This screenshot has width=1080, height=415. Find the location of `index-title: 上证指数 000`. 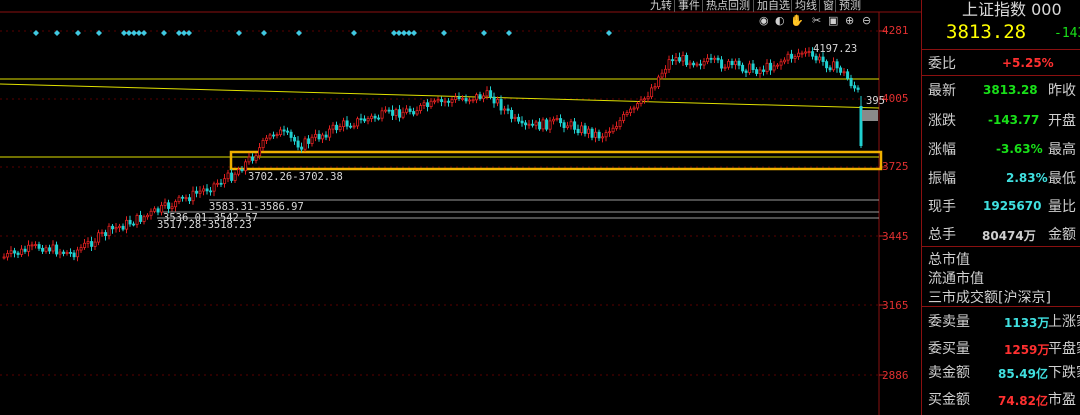

index-title: 上证指数 000 is located at coordinates (1012, 10).